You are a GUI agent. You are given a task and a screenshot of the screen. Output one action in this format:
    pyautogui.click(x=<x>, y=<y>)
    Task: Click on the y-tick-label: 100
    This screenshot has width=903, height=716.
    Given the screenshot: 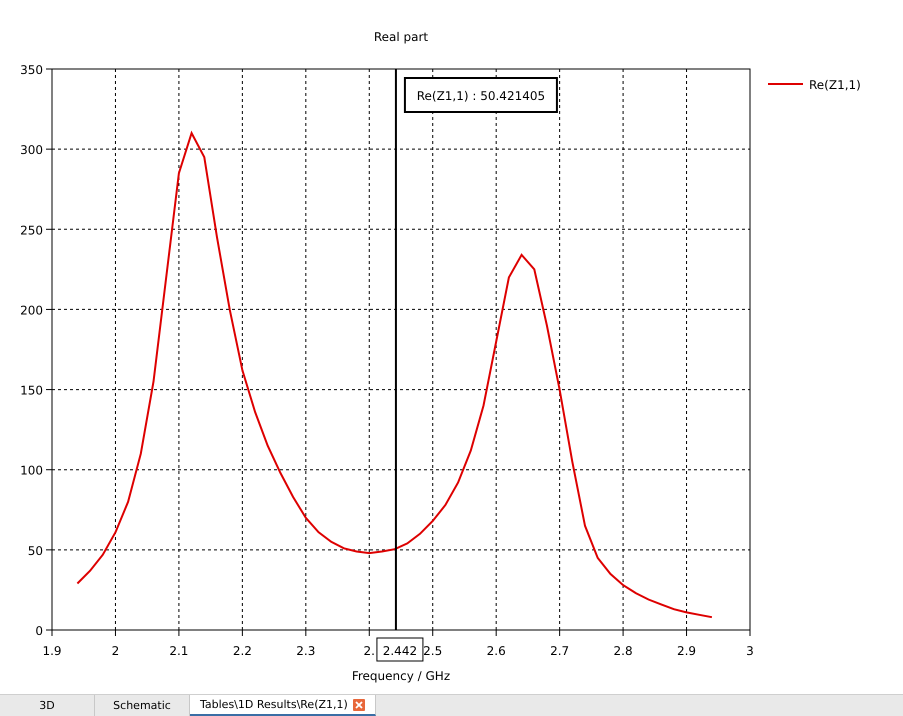 What is the action you would take?
    pyautogui.click(x=31, y=471)
    